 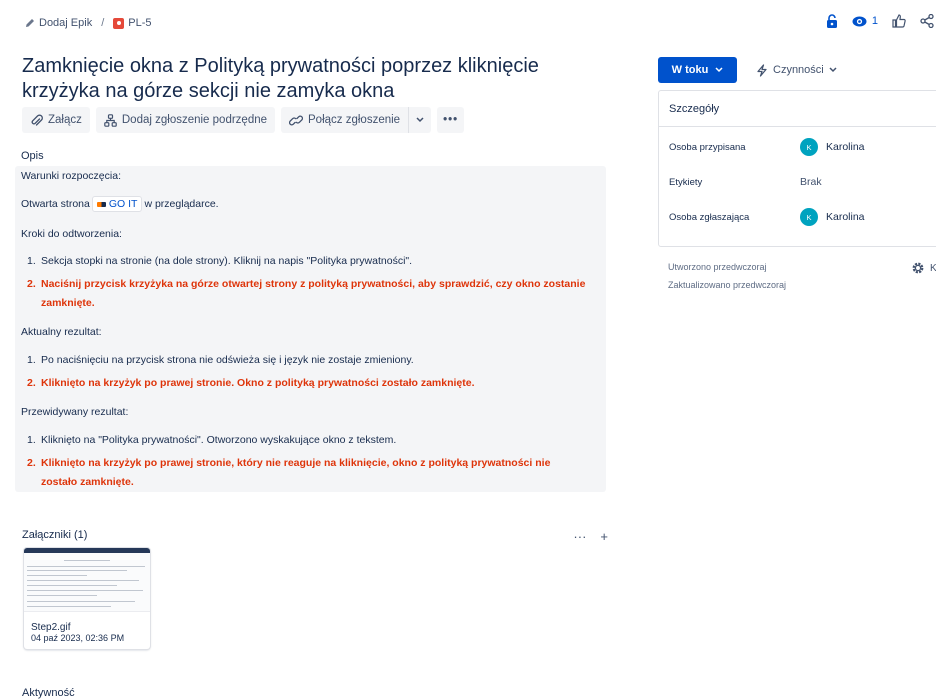 What do you see at coordinates (32, 156) in the screenshot?
I see `description-label: Opis` at bounding box center [32, 156].